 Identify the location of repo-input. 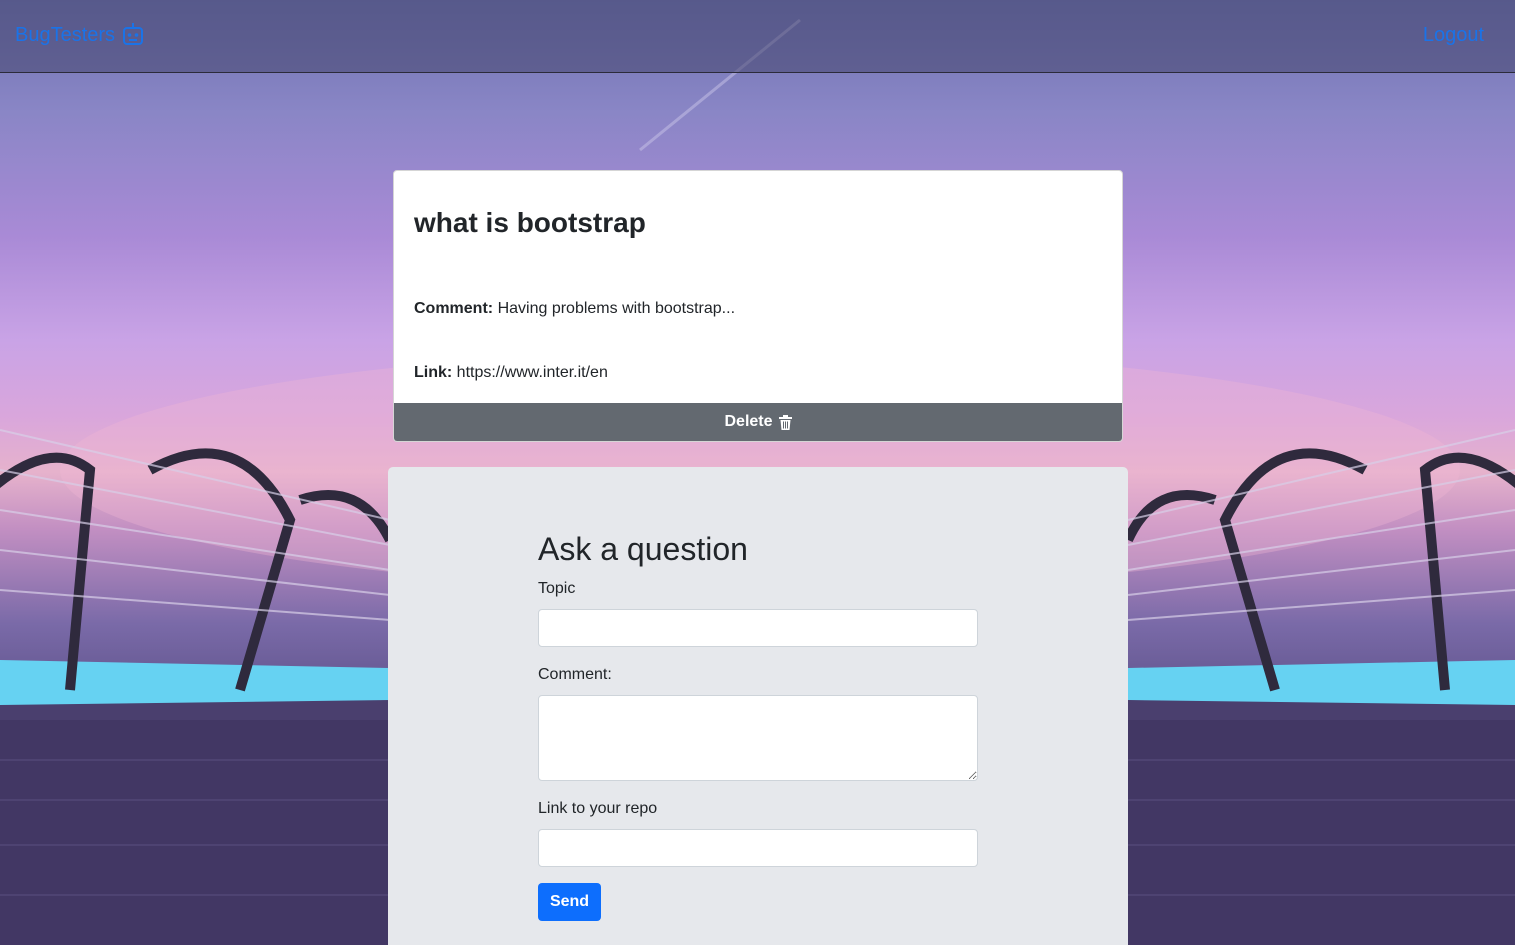
(758, 848).